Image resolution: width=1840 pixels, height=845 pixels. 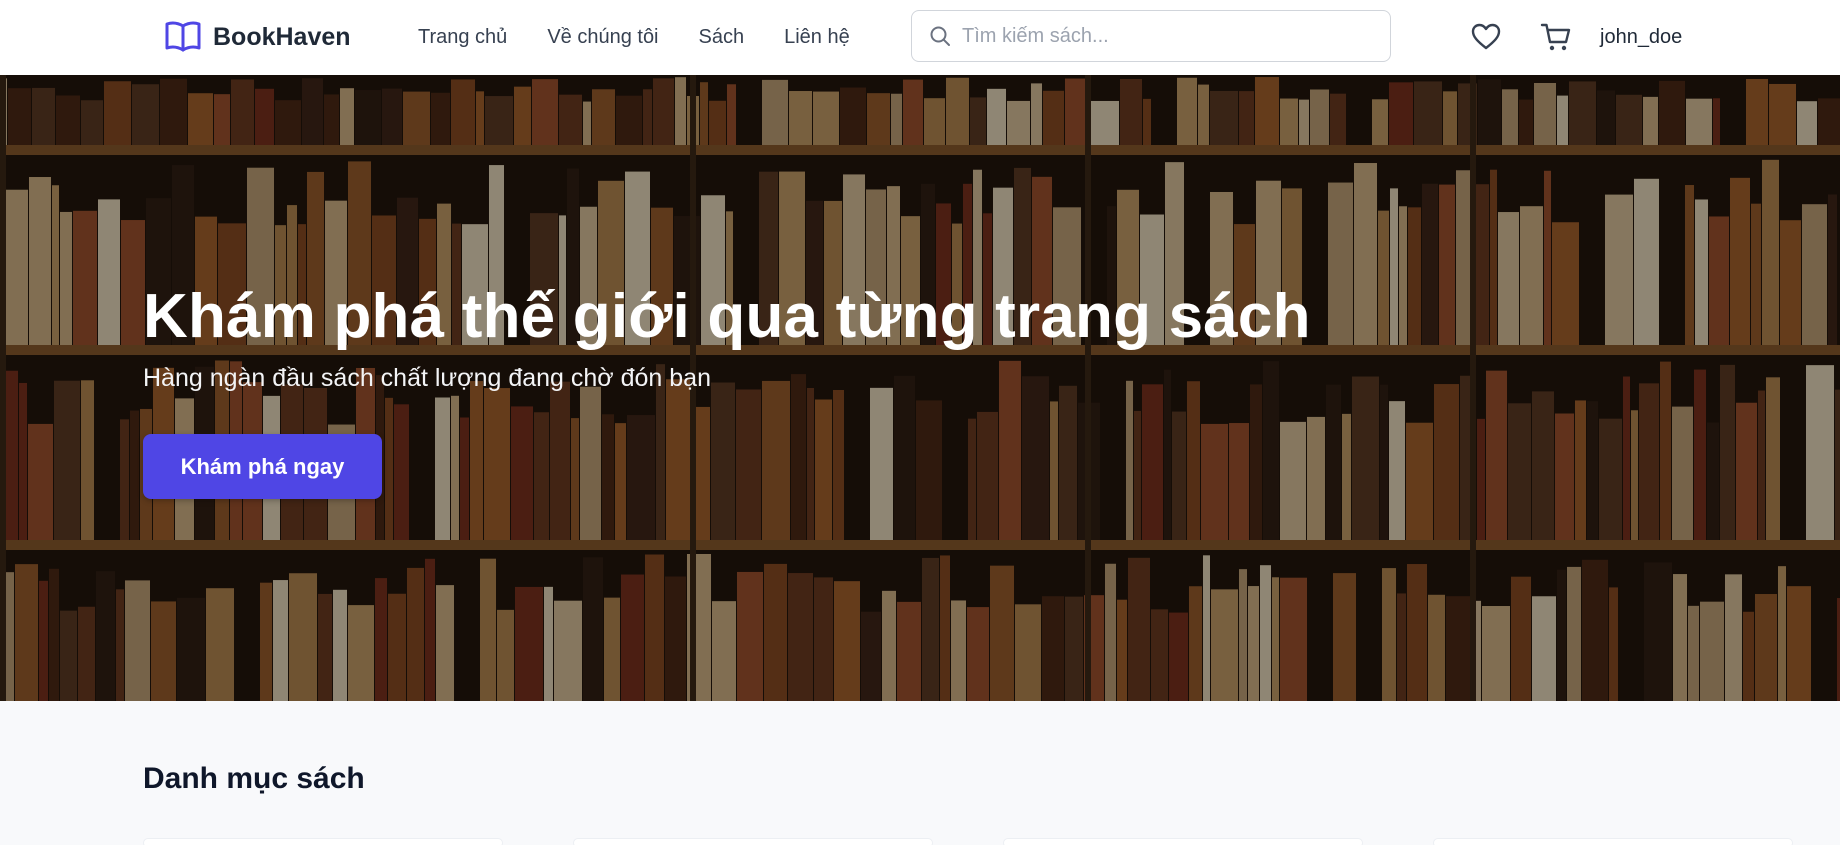 I want to click on main-nav: Trang chủ Về chúng tôi Sách Liên hệ, so click(x=654, y=37).